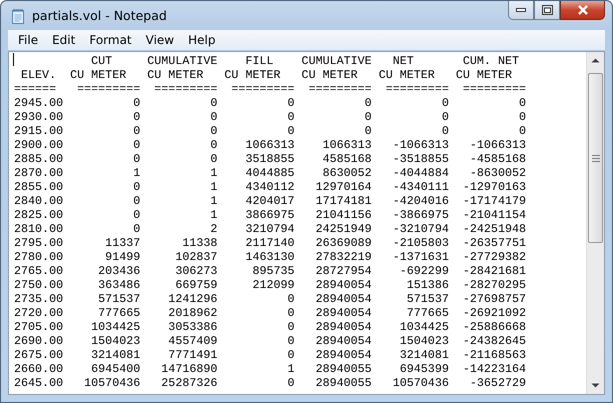 This screenshot has width=613, height=403. What do you see at coordinates (270, 131) in the screenshot?
I see `text-line: 2915.00 0 0 0 0 0 0` at bounding box center [270, 131].